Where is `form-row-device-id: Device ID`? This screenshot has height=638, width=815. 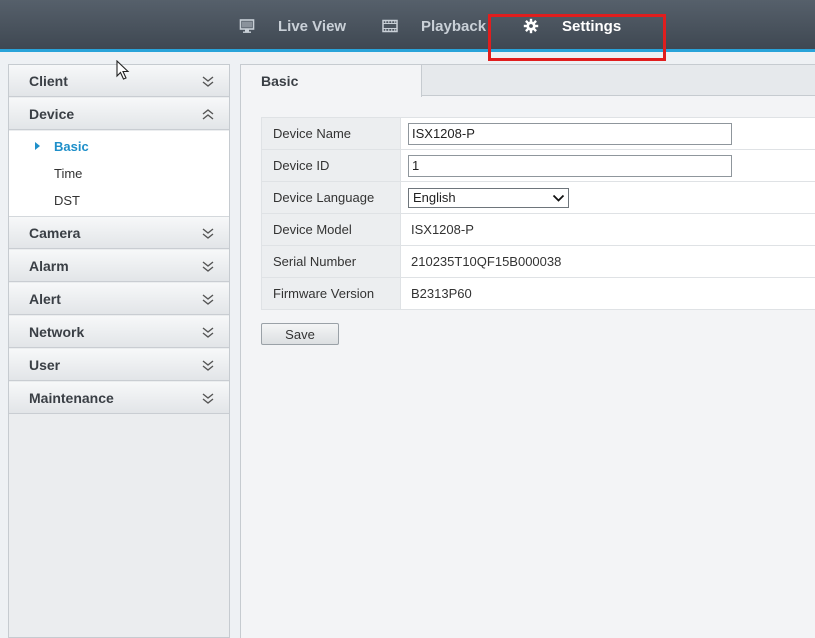
form-row-device-id: Device ID is located at coordinates (538, 166).